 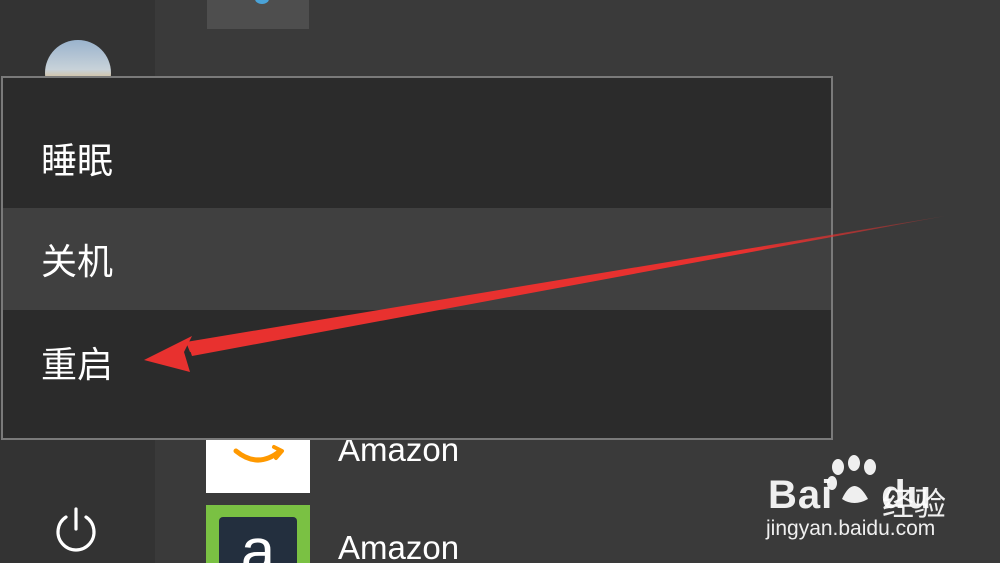 What do you see at coordinates (399, 546) in the screenshot?
I see `app-name: Amazon` at bounding box center [399, 546].